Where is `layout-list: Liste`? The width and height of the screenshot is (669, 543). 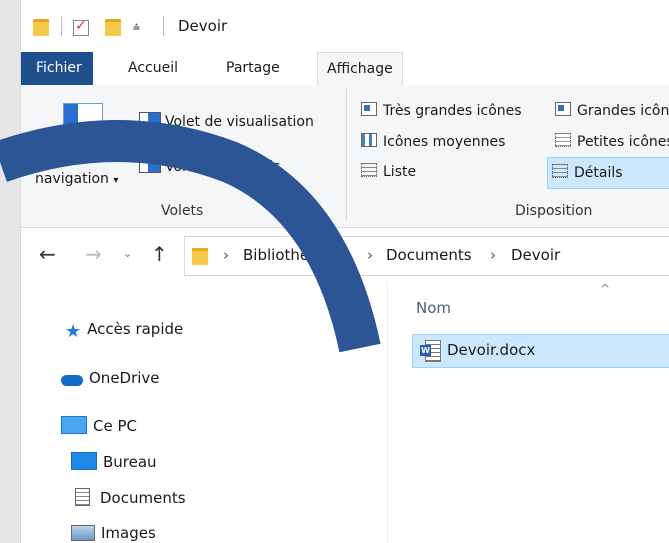 layout-list: Liste is located at coordinates (386, 172).